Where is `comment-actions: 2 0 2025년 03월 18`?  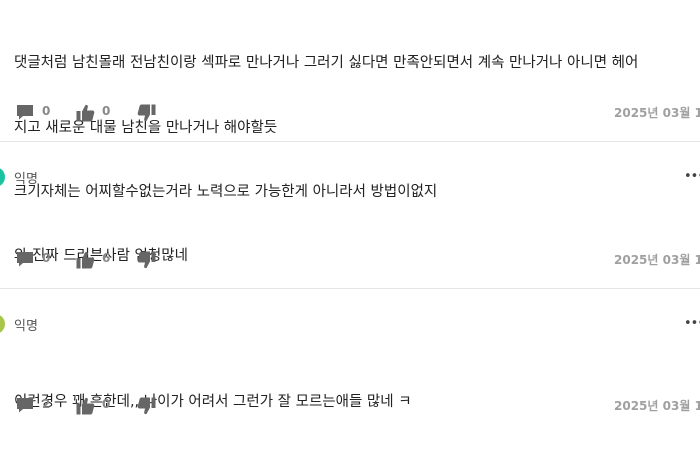
comment-actions: 2 0 2025년 03월 18 is located at coordinates (350, 406).